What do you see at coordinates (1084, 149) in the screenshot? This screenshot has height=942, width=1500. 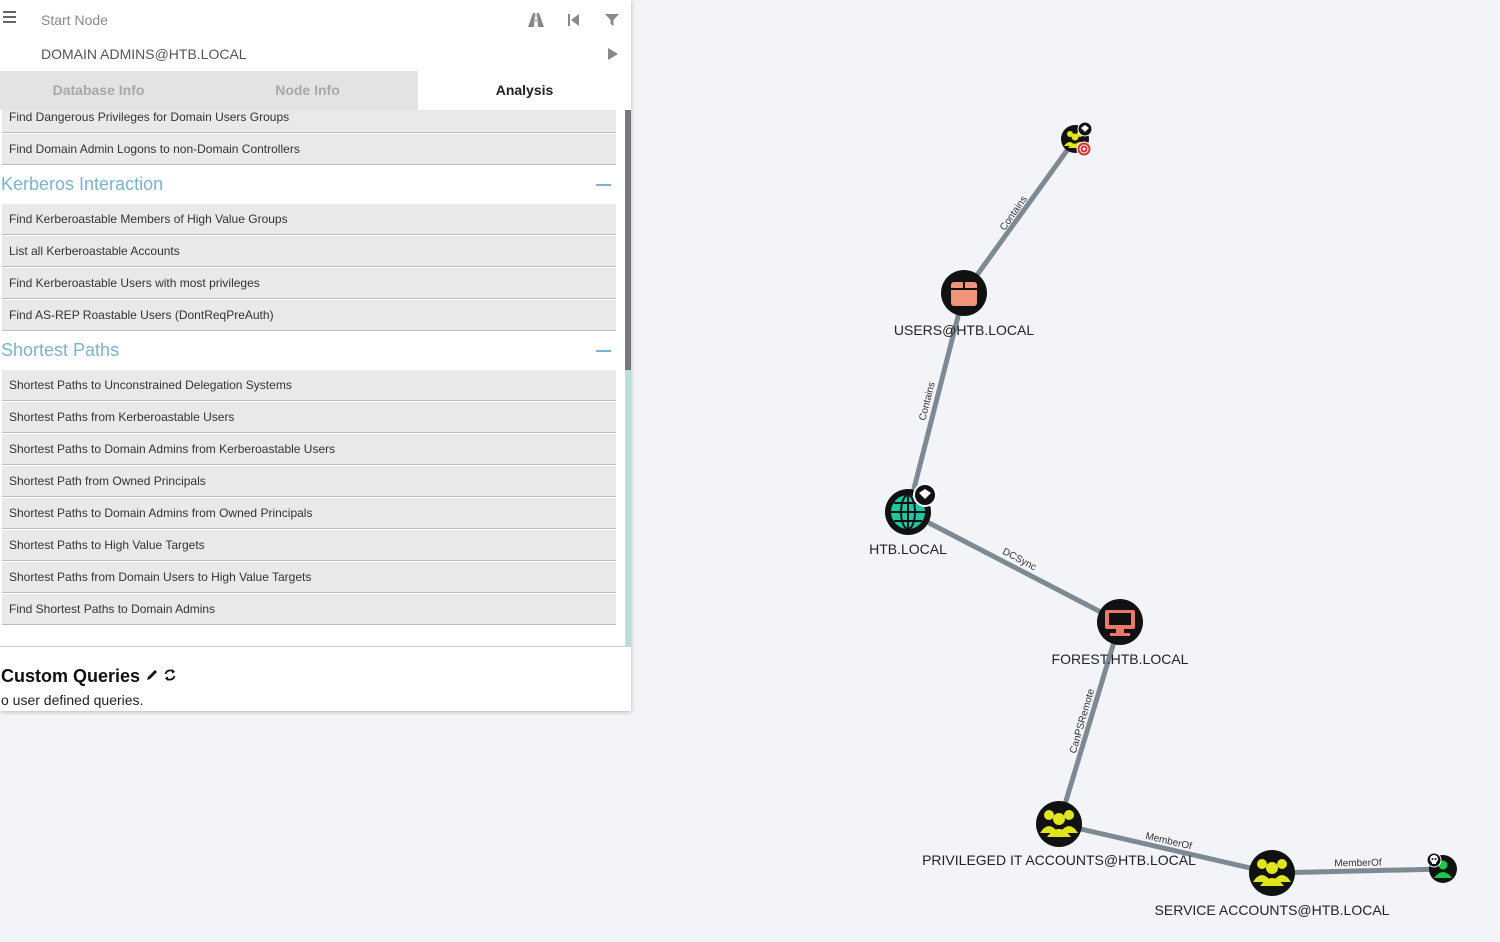 I see `high-value-target-icon` at bounding box center [1084, 149].